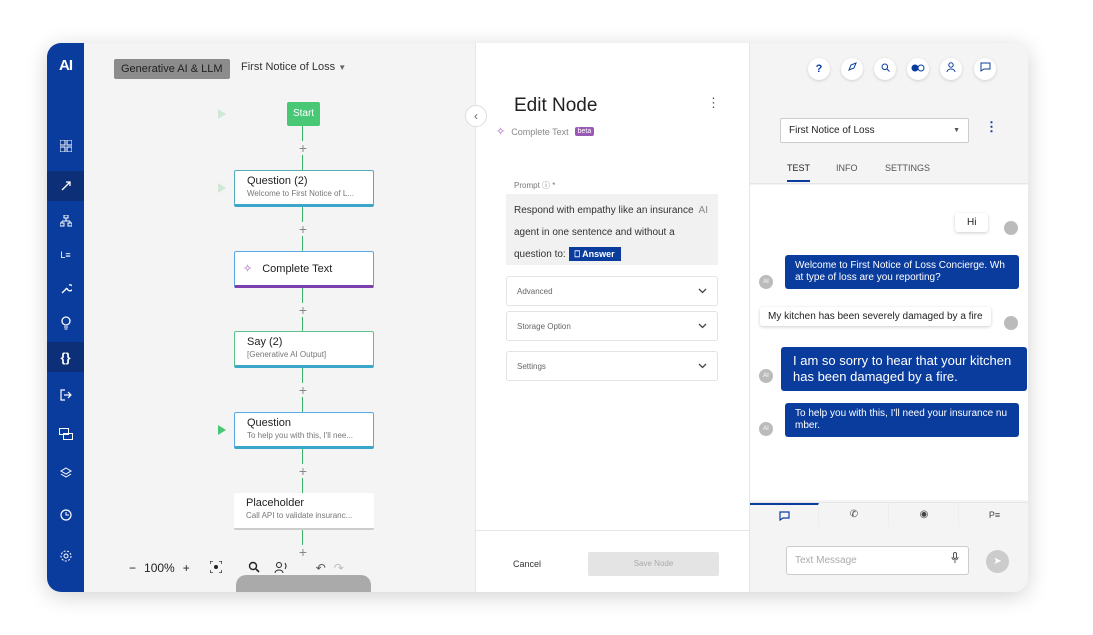 The width and height of the screenshot is (1093, 635). Describe the element at coordinates (65, 255) in the screenshot. I see `list-icon: L≡` at that location.